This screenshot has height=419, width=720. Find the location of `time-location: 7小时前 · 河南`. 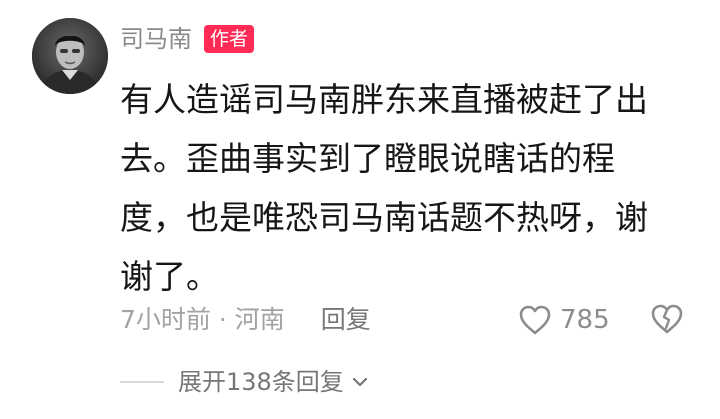

time-location: 7小时前 · 河南 is located at coordinates (202, 319).